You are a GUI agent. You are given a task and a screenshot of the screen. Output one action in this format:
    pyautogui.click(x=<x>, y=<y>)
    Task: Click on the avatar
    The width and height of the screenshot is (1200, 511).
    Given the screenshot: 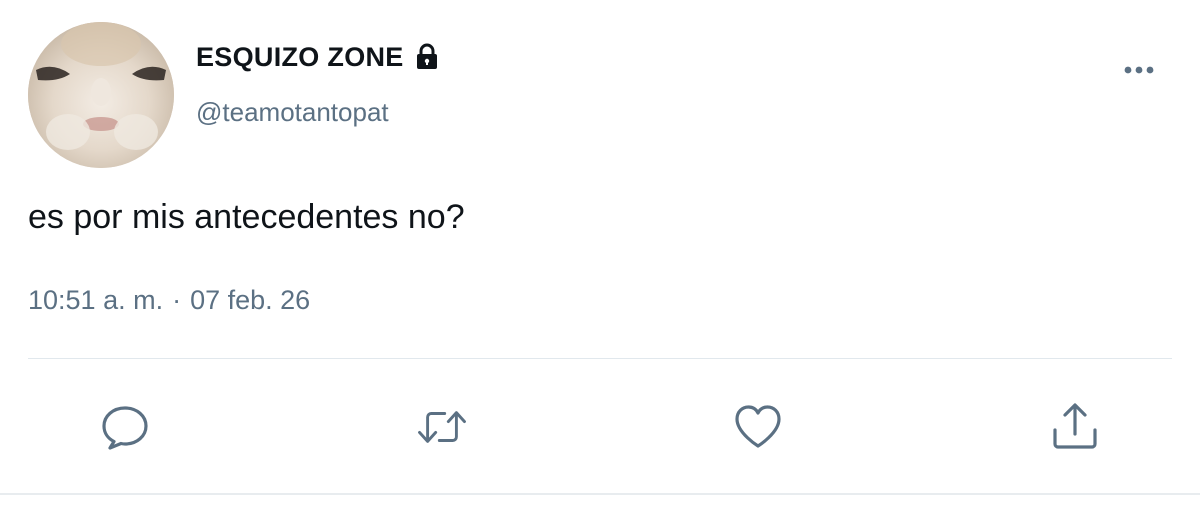 What is the action you would take?
    pyautogui.click(x=101, y=95)
    